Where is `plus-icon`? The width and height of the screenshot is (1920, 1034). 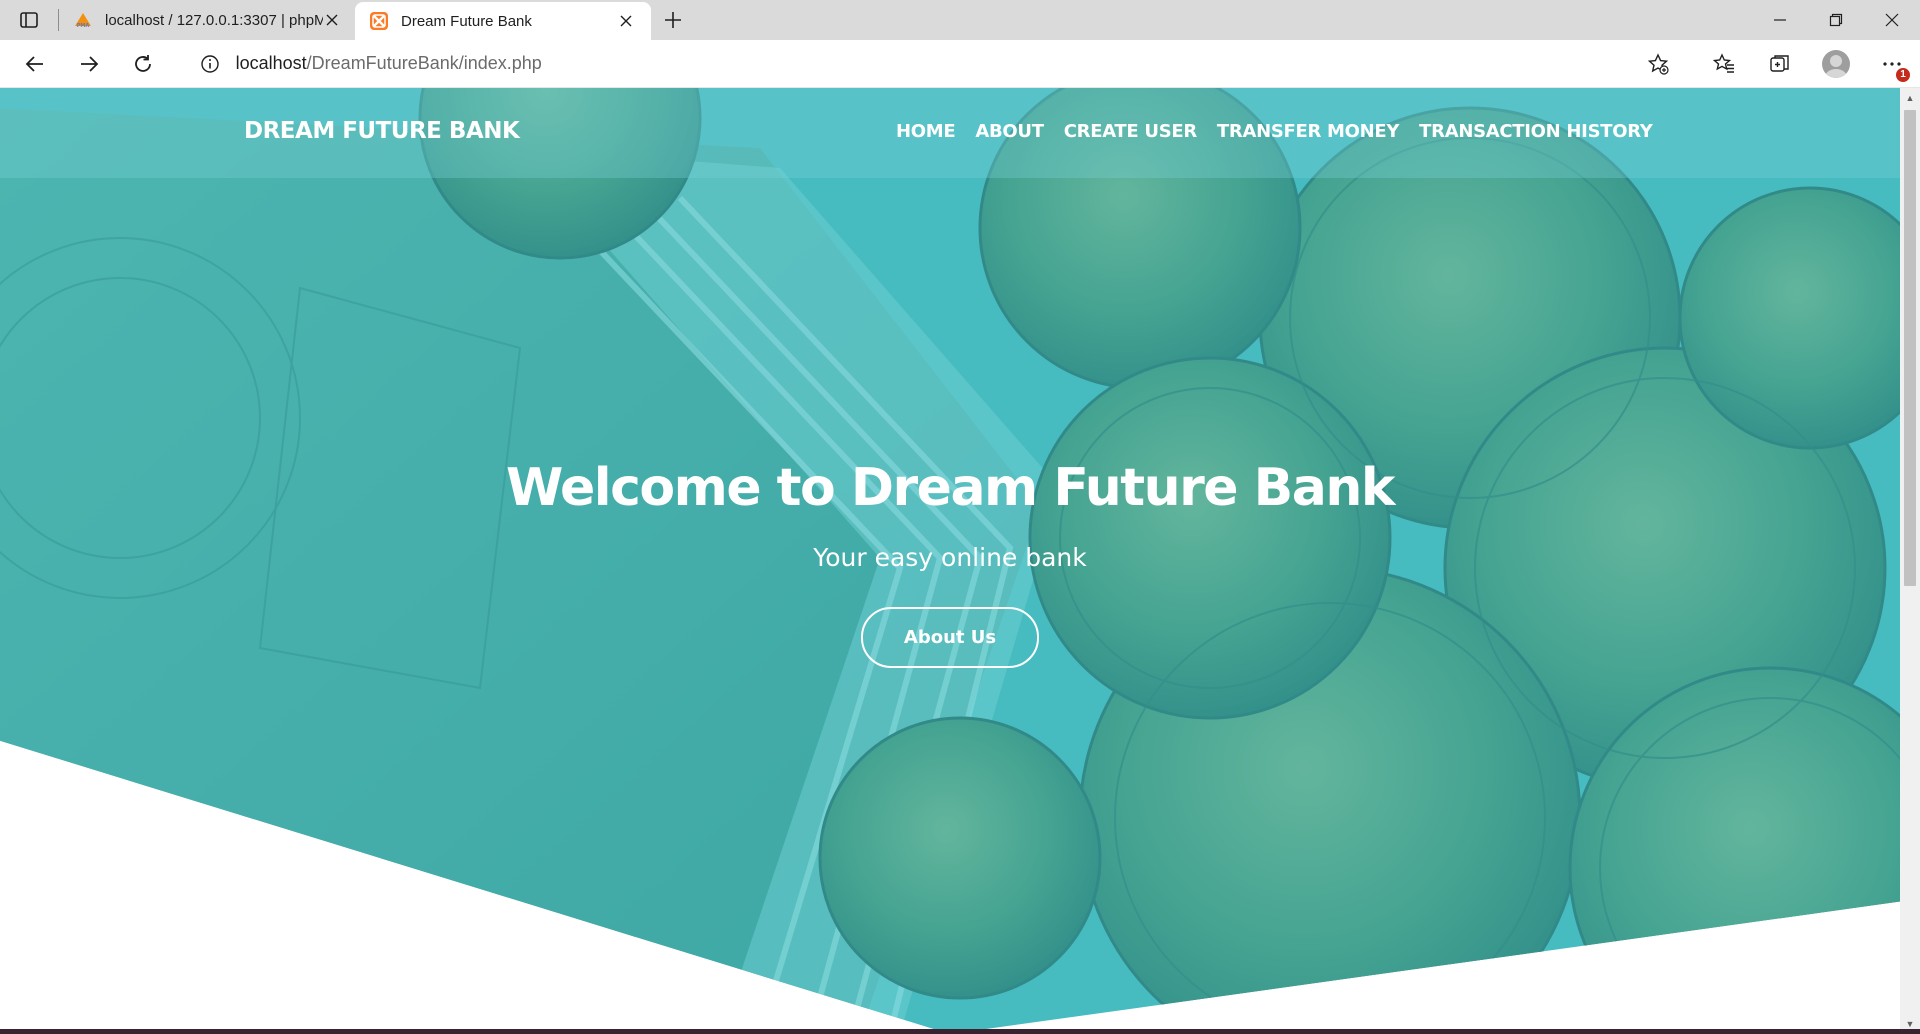
plus-icon is located at coordinates (673, 20).